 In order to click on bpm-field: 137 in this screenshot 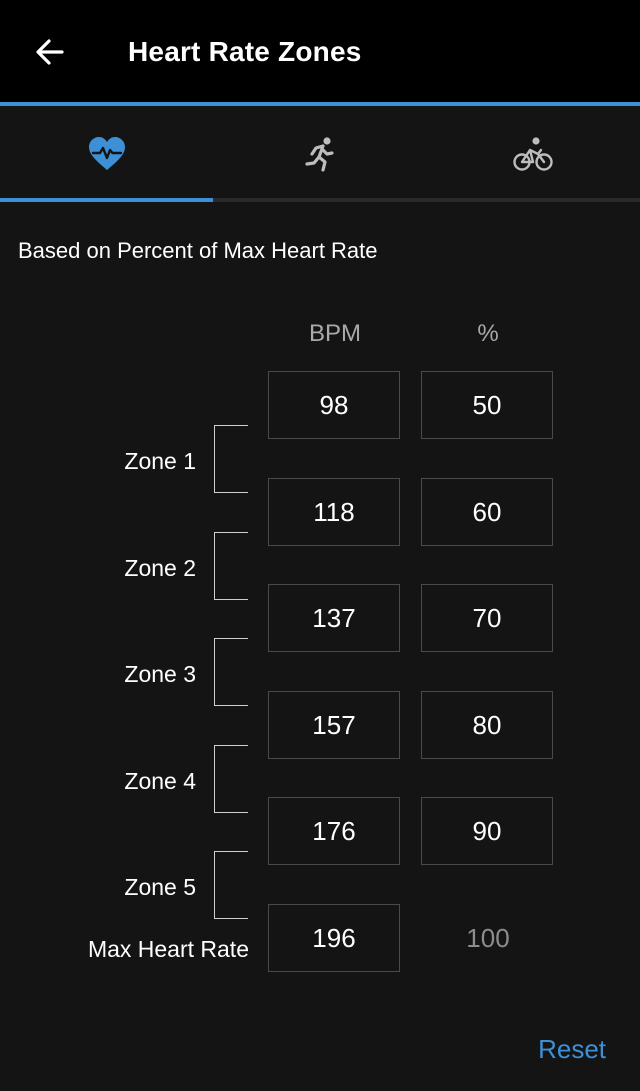, I will do `click(334, 618)`.